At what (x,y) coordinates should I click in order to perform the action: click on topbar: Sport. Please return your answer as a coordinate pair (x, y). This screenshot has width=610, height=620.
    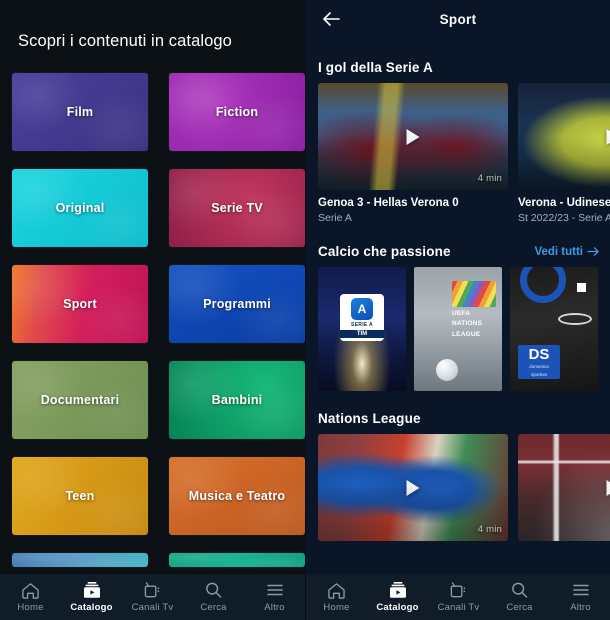
    Looking at the image, I should click on (458, 19).